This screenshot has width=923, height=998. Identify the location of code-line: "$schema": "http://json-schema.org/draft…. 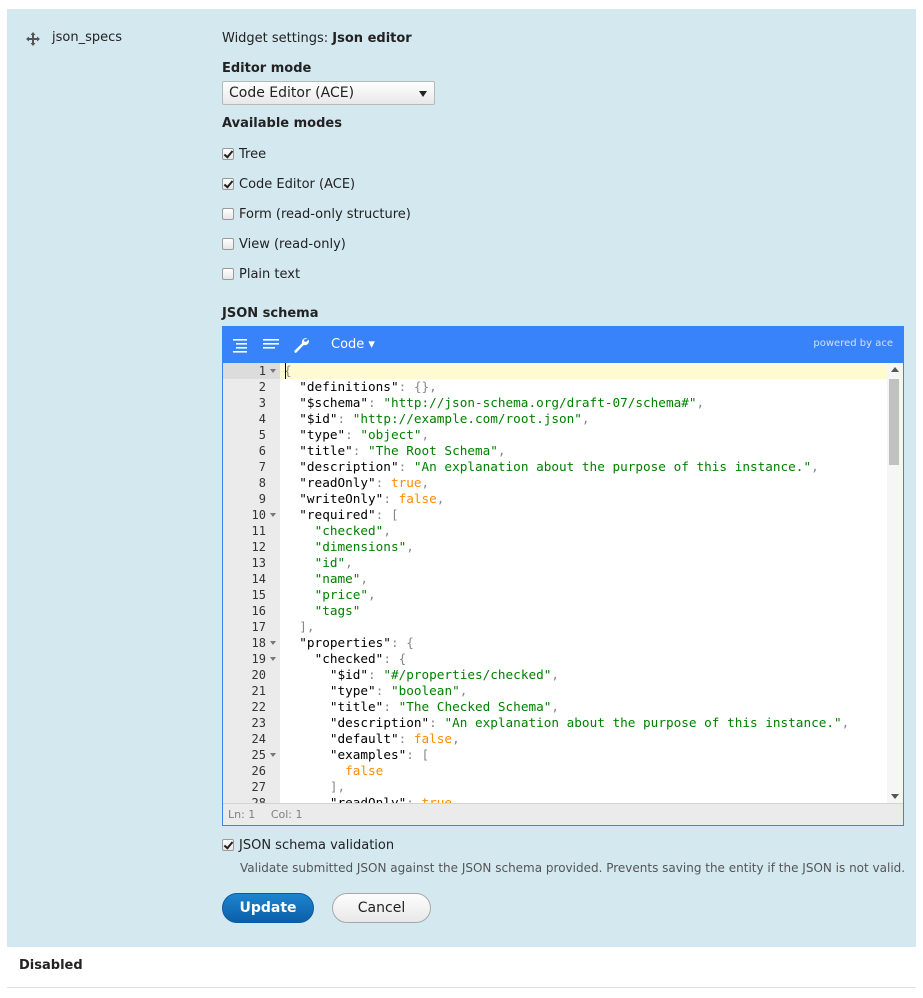
(583, 403).